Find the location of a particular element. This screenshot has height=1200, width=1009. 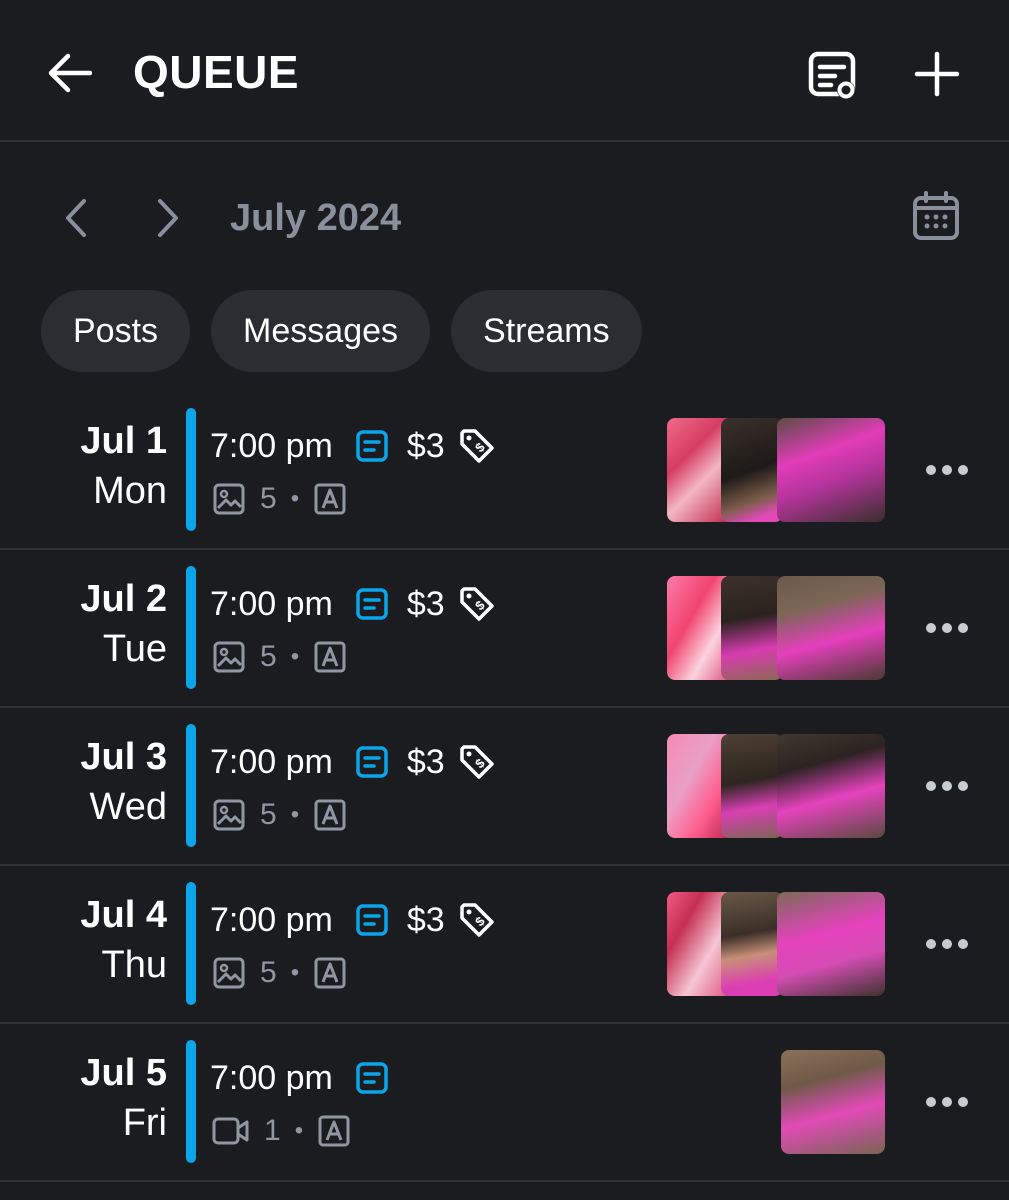

queue-item-weekday: Tue is located at coordinates (134, 649).